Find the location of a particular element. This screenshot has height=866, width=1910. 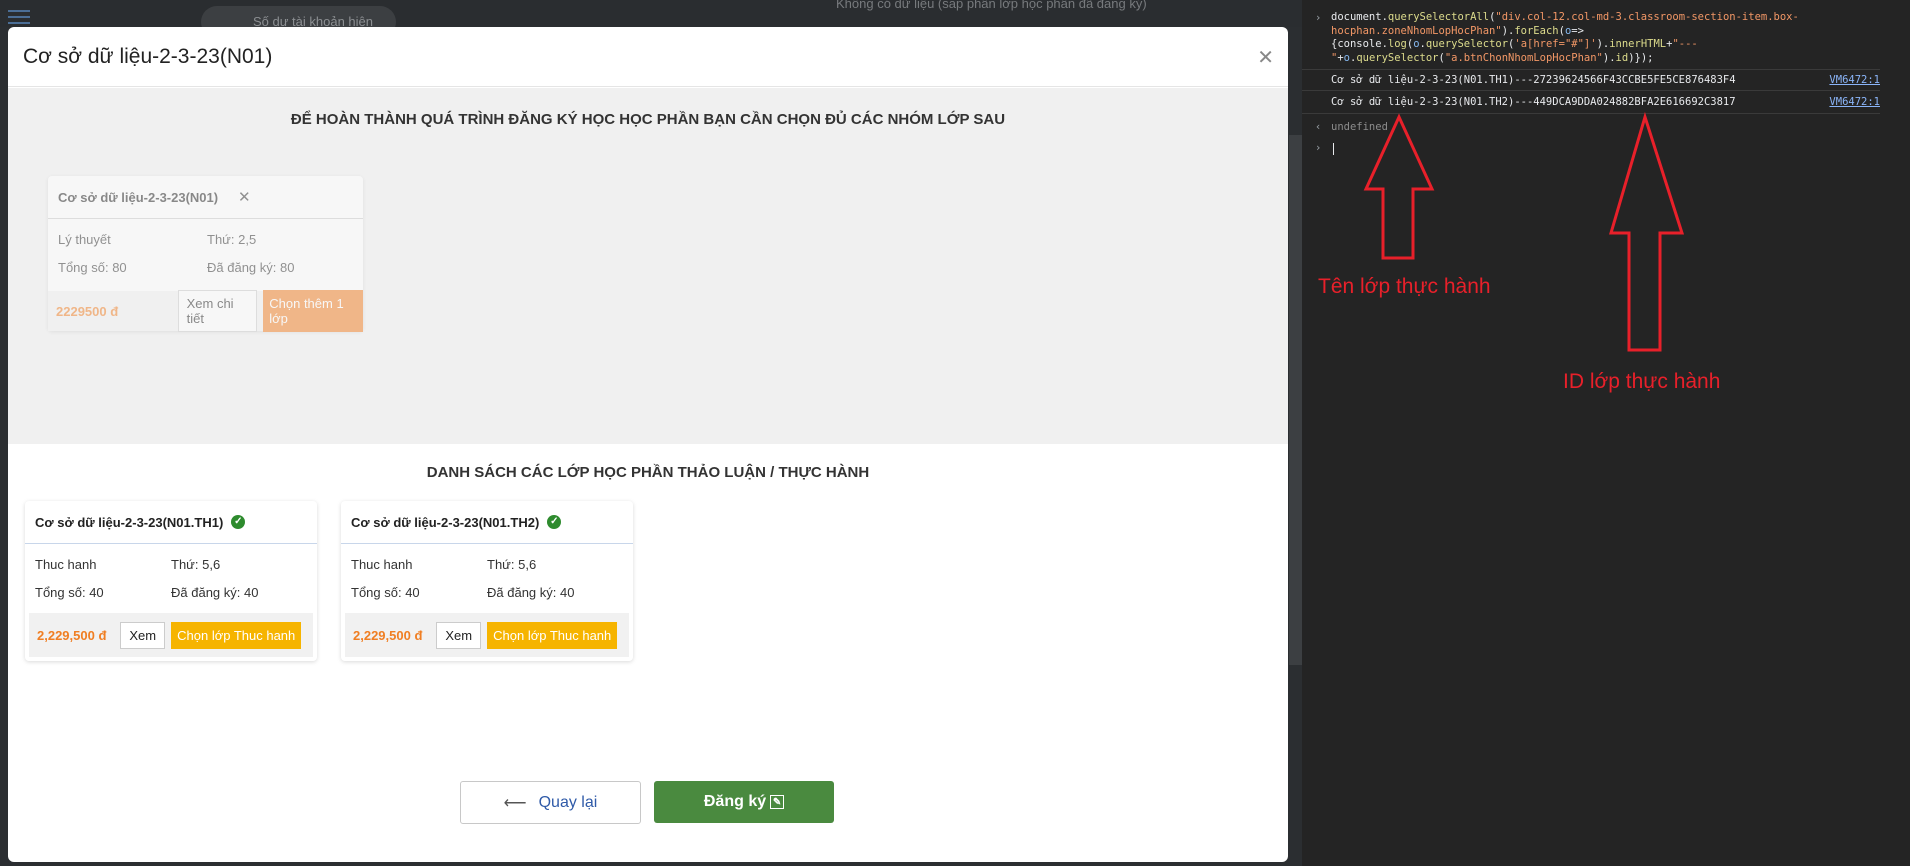

modal-header: Cơ sở dữ liệu-2-3-23(N01) is located at coordinates (648, 57).